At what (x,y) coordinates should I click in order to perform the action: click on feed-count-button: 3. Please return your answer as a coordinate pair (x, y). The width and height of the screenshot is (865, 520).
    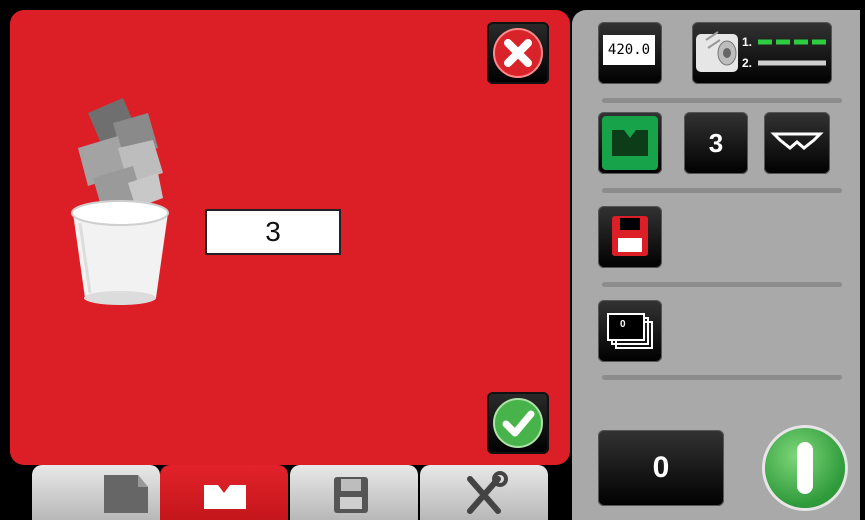
    Looking at the image, I should click on (716, 143).